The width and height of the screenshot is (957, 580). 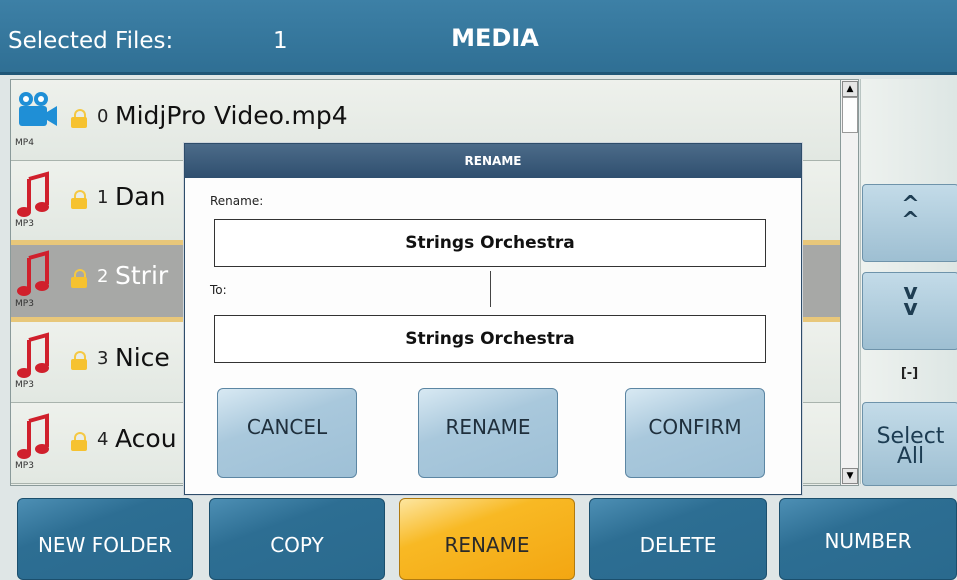 I want to click on to-label: To:, so click(x=218, y=290).